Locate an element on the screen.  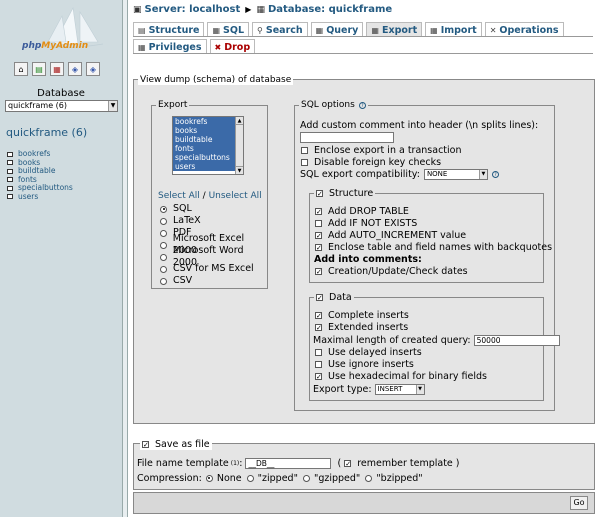
auto-increment-row: ✓ Add AUTO_INCREMENT value is located at coordinates (390, 235).